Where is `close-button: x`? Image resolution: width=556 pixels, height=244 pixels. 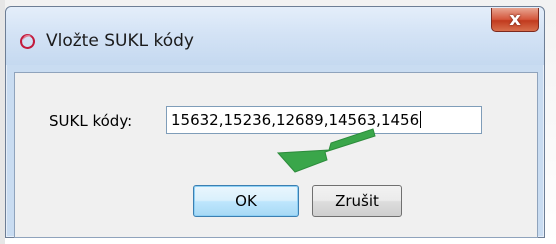 close-button: x is located at coordinates (515, 20).